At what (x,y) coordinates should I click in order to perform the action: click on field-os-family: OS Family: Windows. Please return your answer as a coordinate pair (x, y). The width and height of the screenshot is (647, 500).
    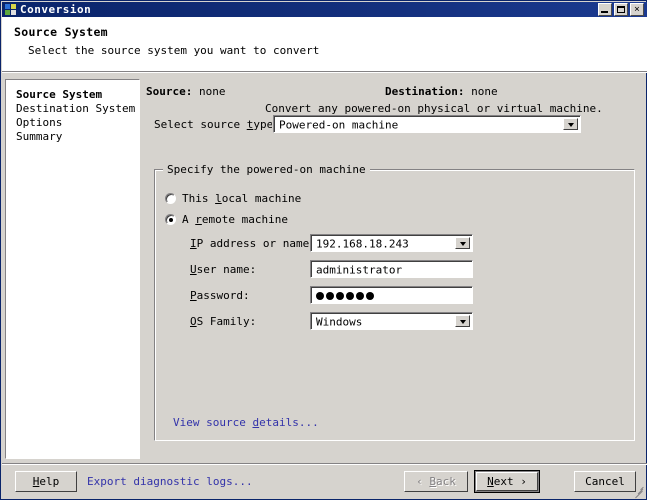
    Looking at the image, I should click on (365, 321).